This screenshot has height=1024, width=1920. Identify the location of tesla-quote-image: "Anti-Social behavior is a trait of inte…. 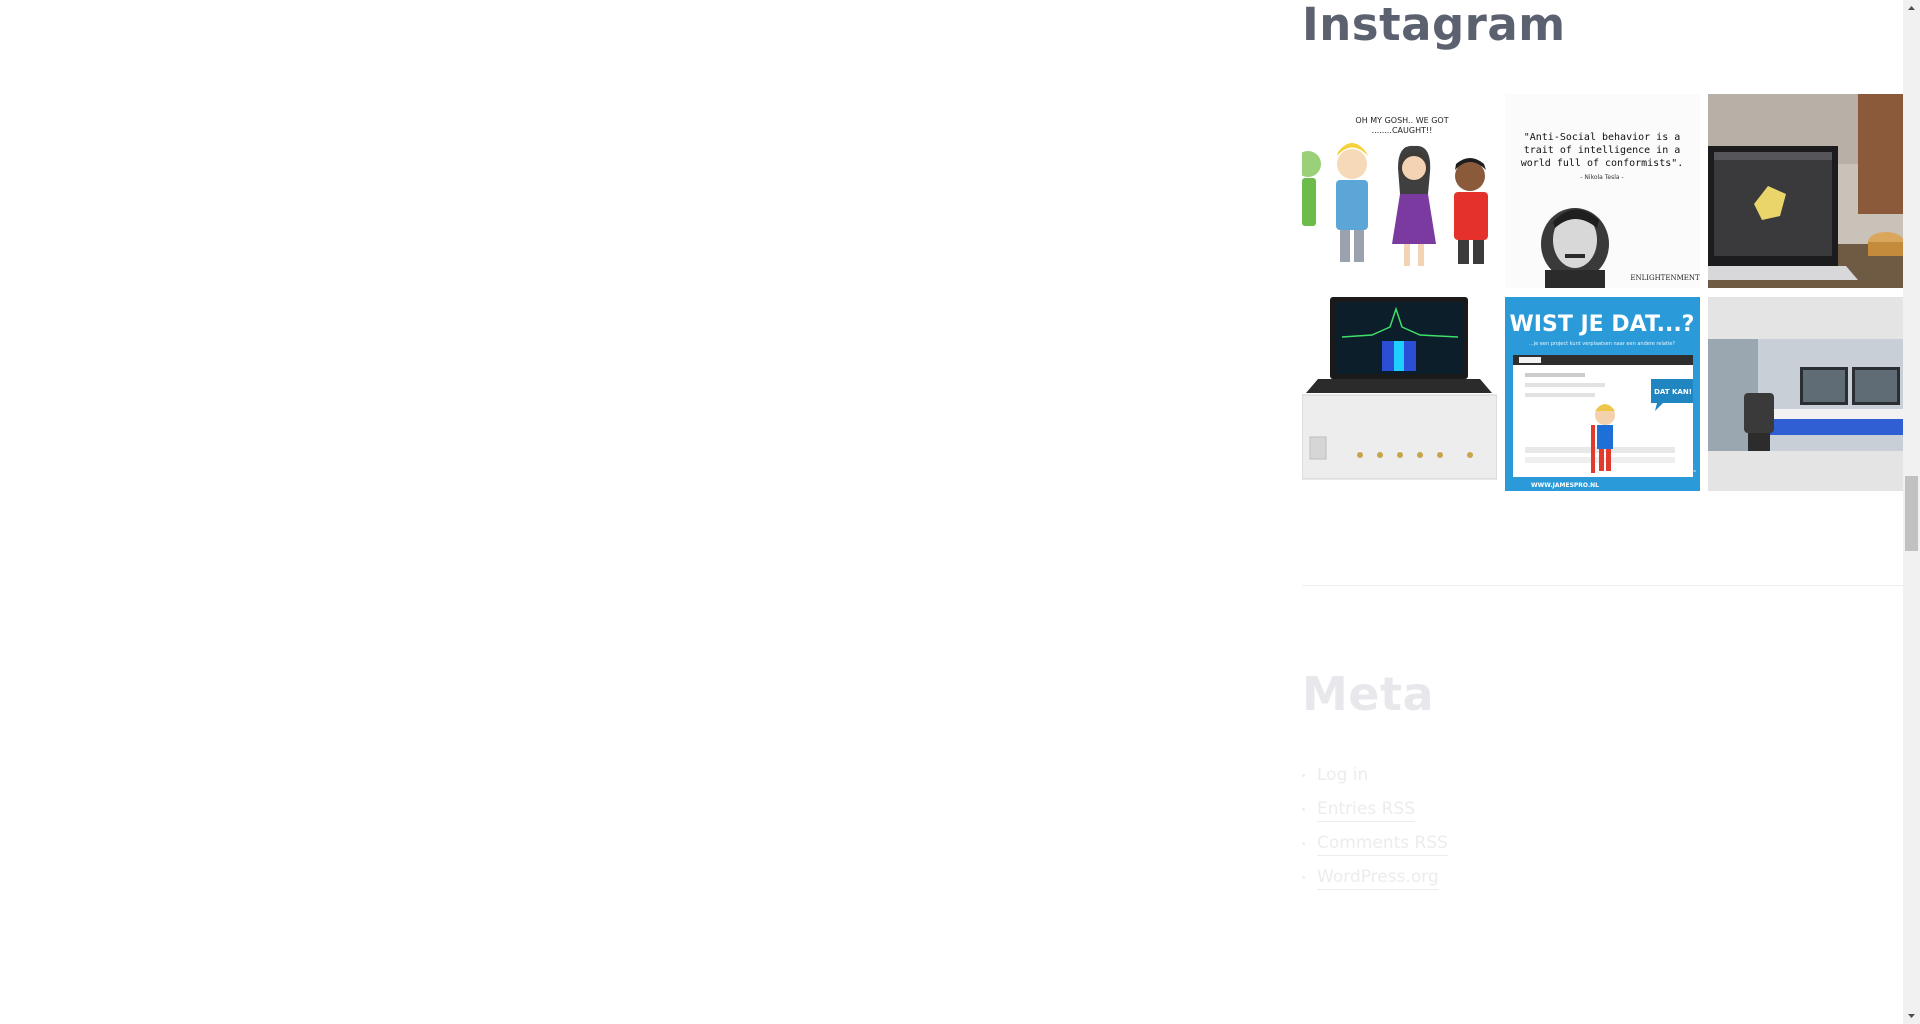
(1602, 191).